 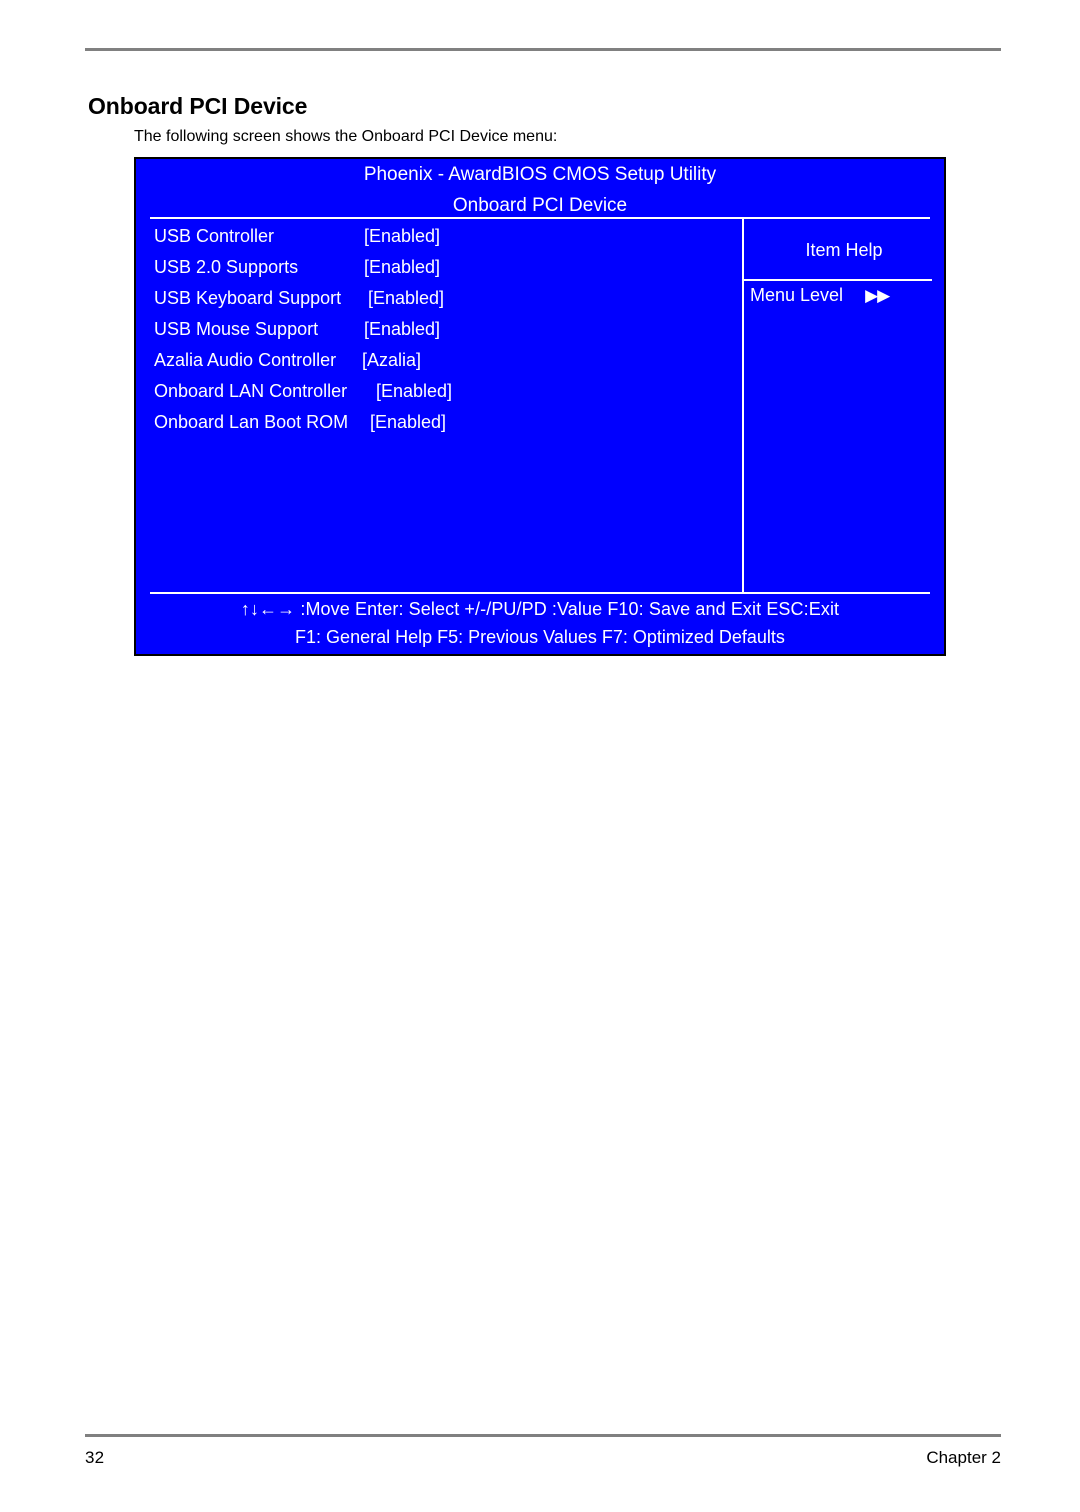 I want to click on bios-setting-row: USB Controller [Enabled], so click(x=439, y=236).